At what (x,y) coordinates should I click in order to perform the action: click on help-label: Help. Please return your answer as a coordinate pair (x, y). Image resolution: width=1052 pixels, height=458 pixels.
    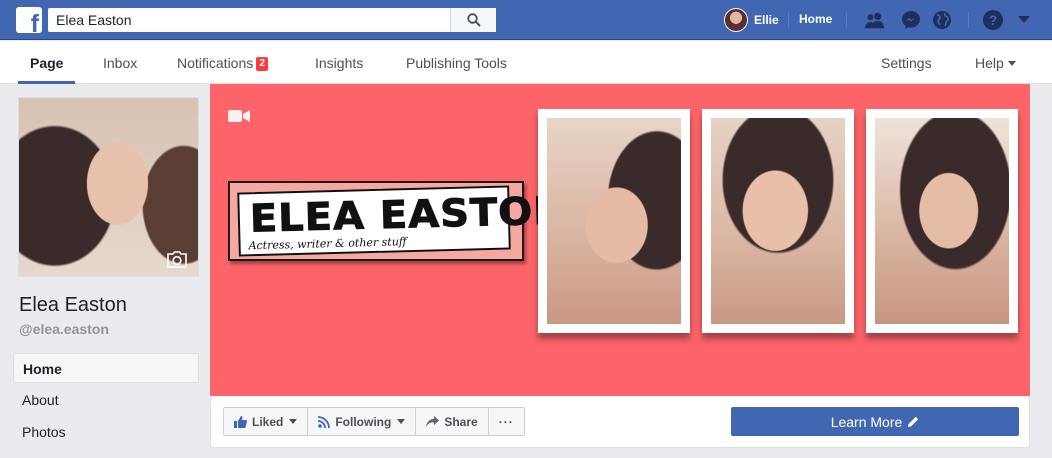
    Looking at the image, I should click on (989, 63).